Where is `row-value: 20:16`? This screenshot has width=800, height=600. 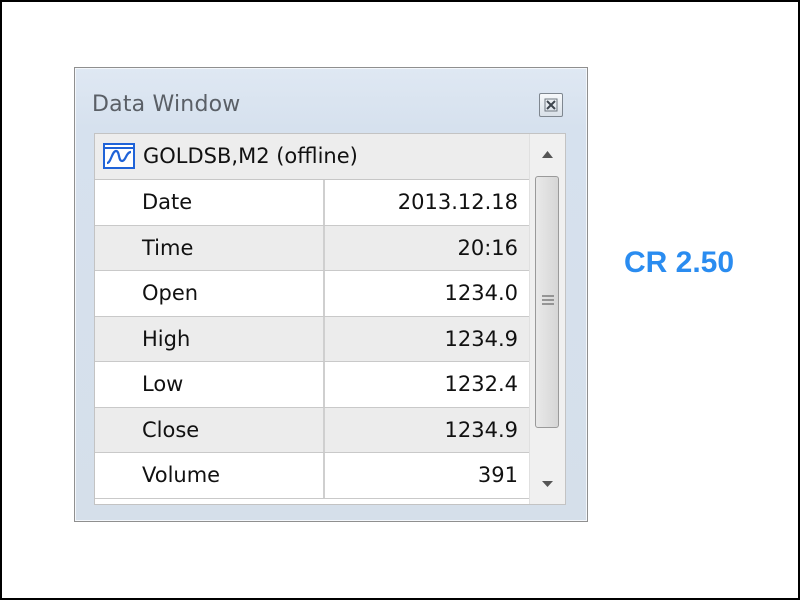
row-value: 20:16 is located at coordinates (487, 247).